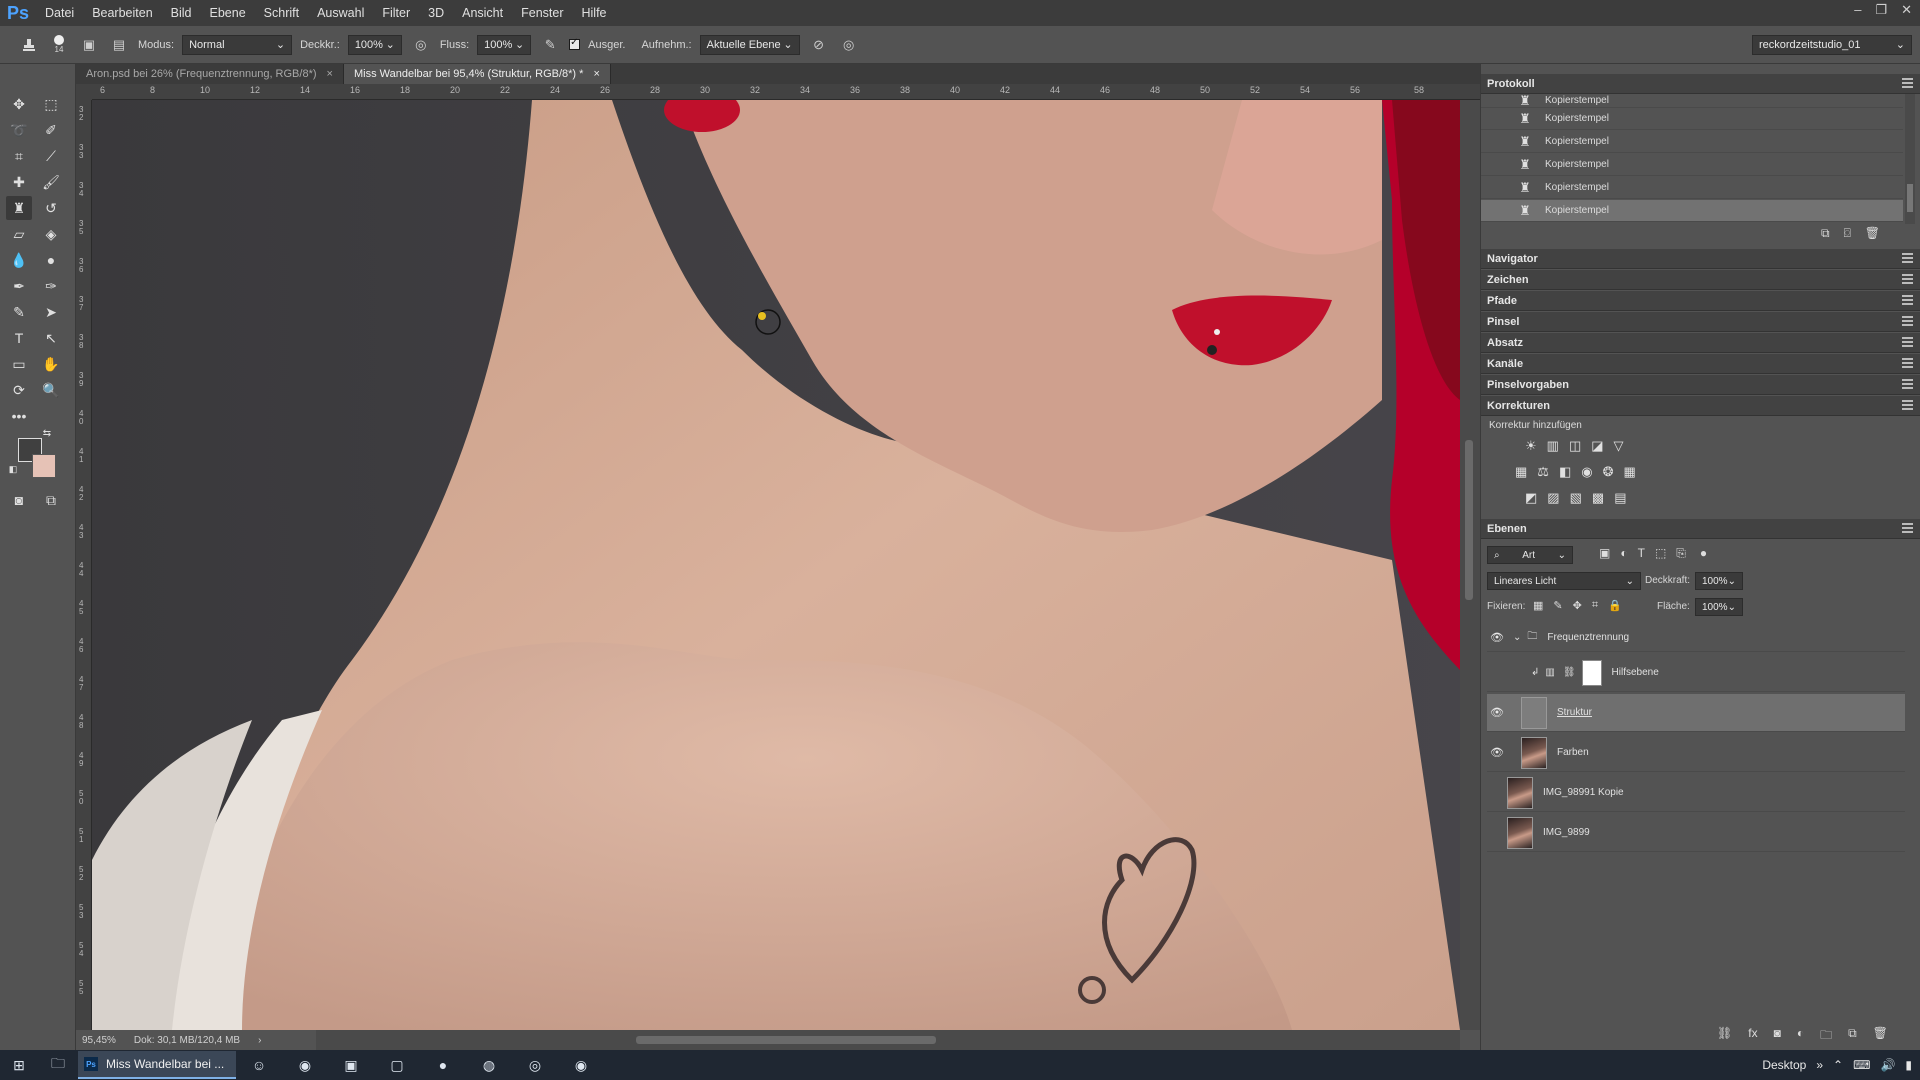  Describe the element at coordinates (51, 234) in the screenshot. I see `paint-bucket-tool-icon: ◈` at that location.